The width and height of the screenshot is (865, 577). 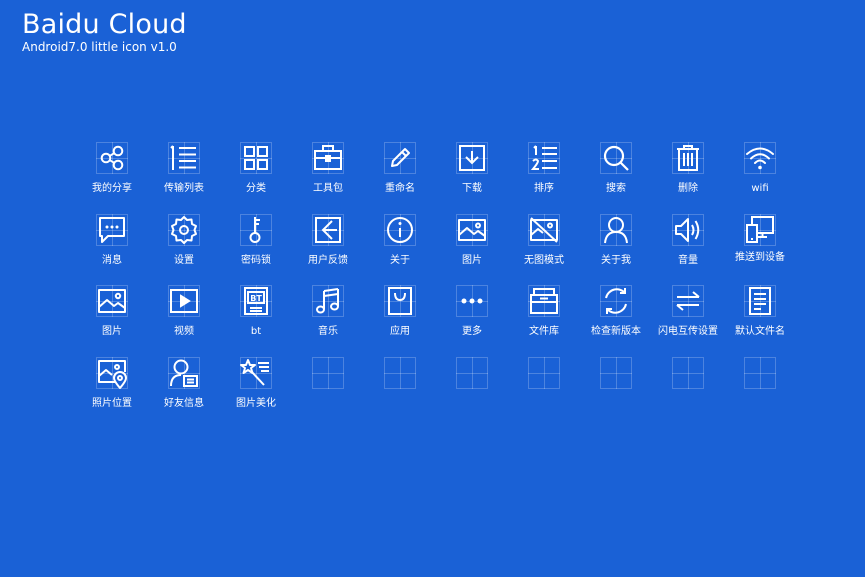 I want to click on no-image-icon, so click(x=544, y=230).